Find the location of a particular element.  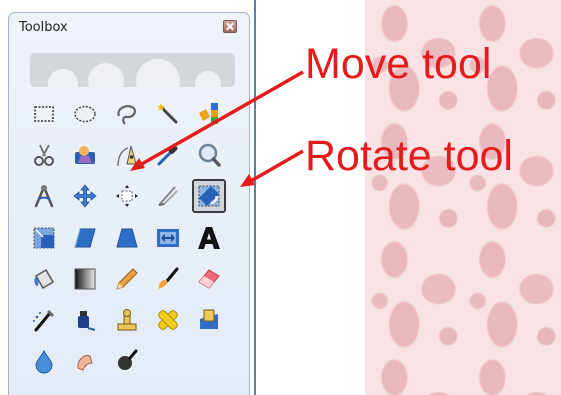

move-icon is located at coordinates (85, 196).